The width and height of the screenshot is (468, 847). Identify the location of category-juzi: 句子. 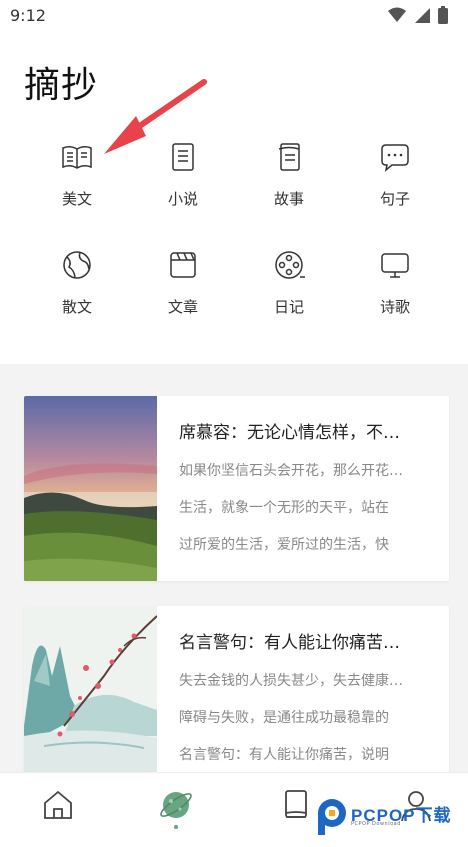
(395, 174).